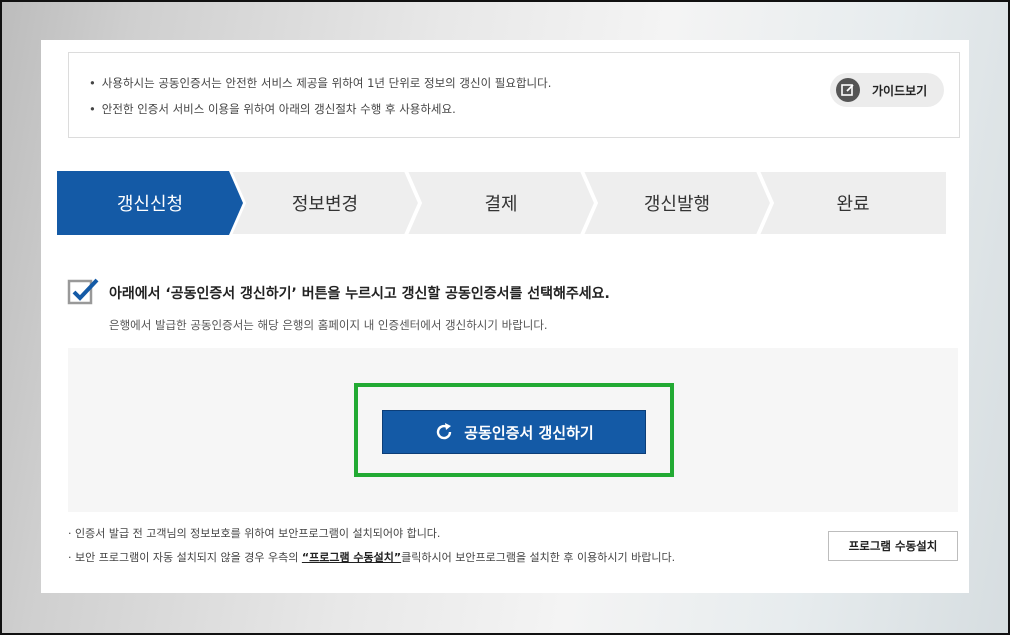 The width and height of the screenshot is (1010, 635). I want to click on guide-button: 가이드보기, so click(887, 90).